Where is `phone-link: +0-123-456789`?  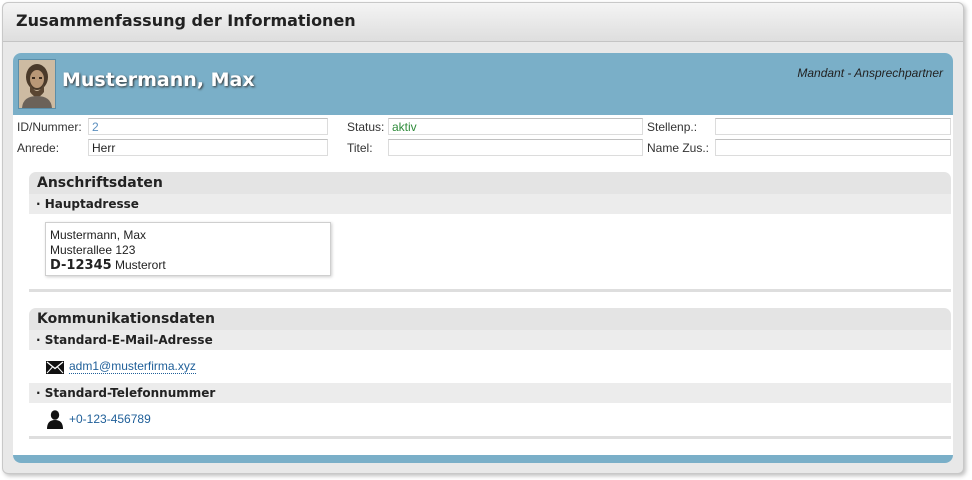
phone-link: +0-123-456789 is located at coordinates (110, 419).